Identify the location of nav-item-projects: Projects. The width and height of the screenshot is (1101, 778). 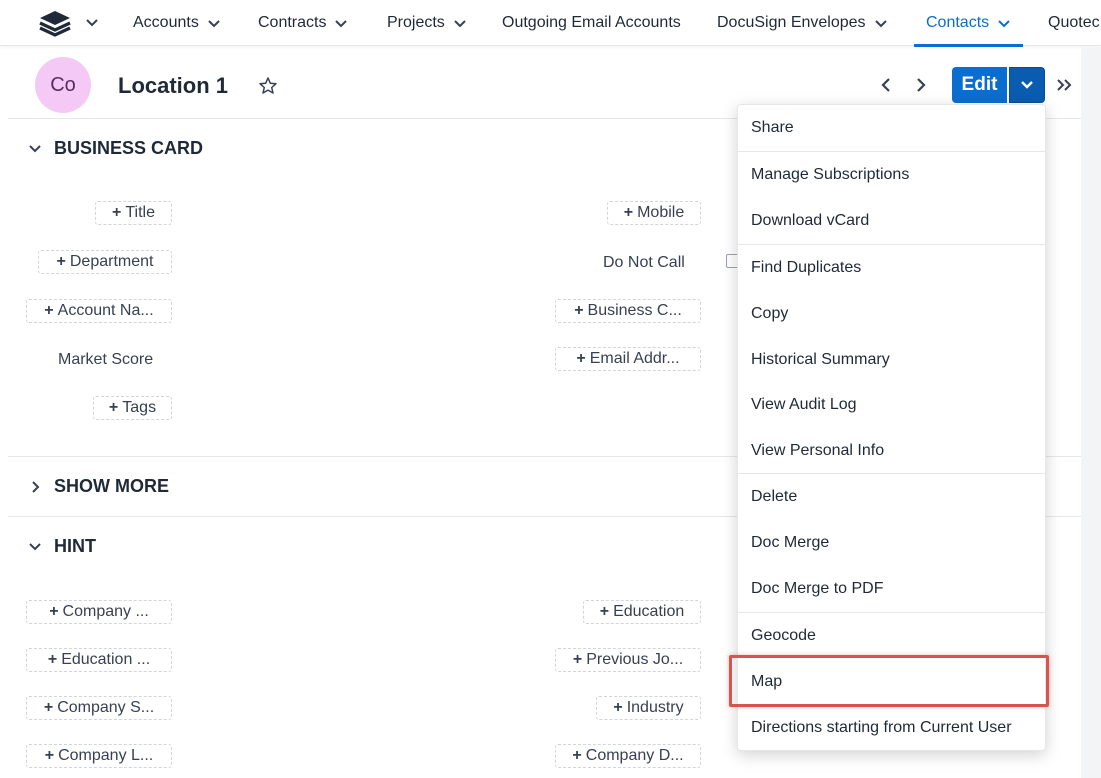
(427, 23).